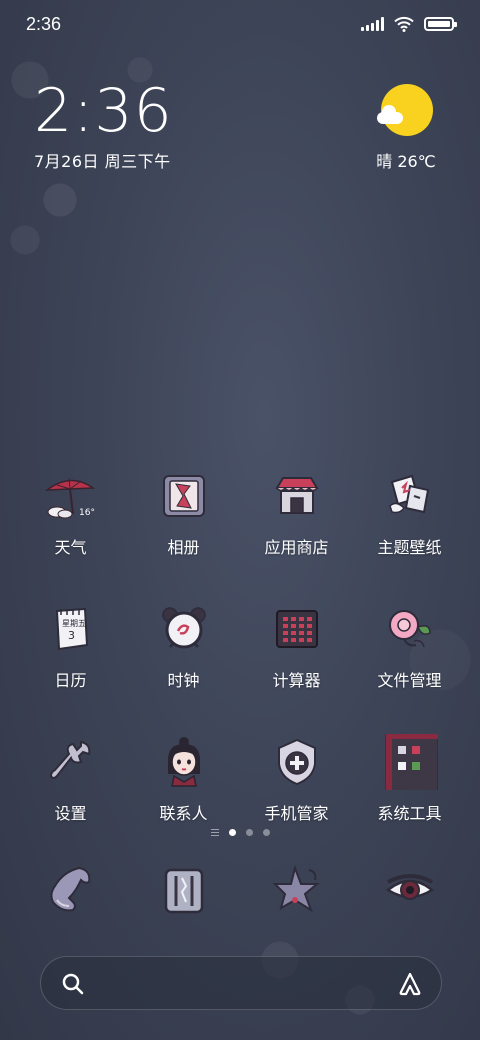 Image resolution: width=480 pixels, height=1040 pixels. Describe the element at coordinates (103, 111) in the screenshot. I see `clock-time: 2:36` at that location.